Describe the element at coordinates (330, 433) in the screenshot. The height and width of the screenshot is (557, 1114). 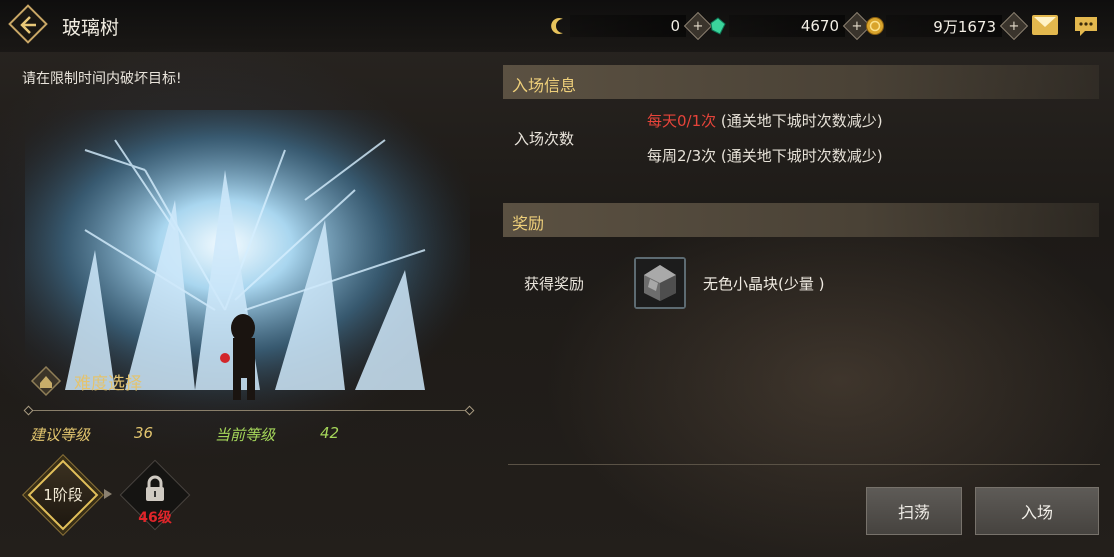
I see `current-level-value: 42` at that location.